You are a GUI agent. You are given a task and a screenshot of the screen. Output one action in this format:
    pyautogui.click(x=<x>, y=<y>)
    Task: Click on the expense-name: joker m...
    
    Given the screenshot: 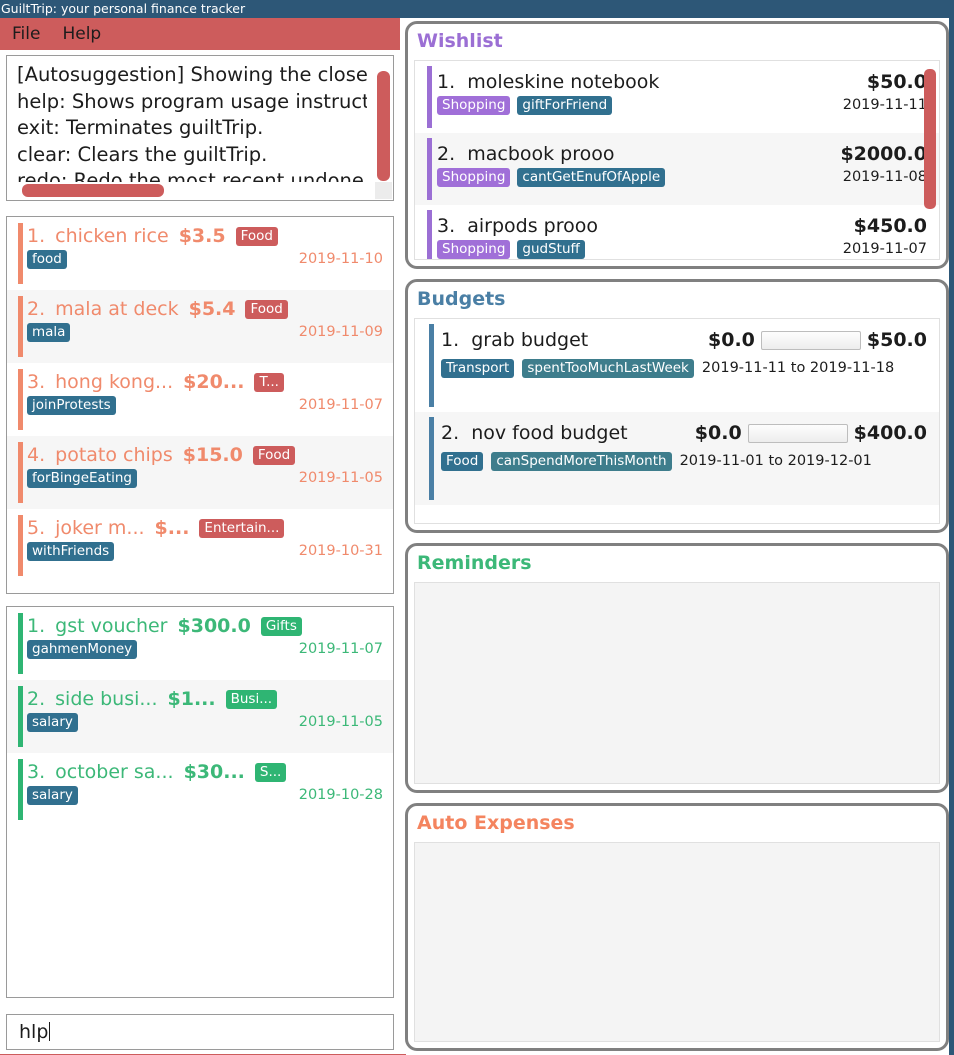 What is the action you would take?
    pyautogui.click(x=100, y=528)
    